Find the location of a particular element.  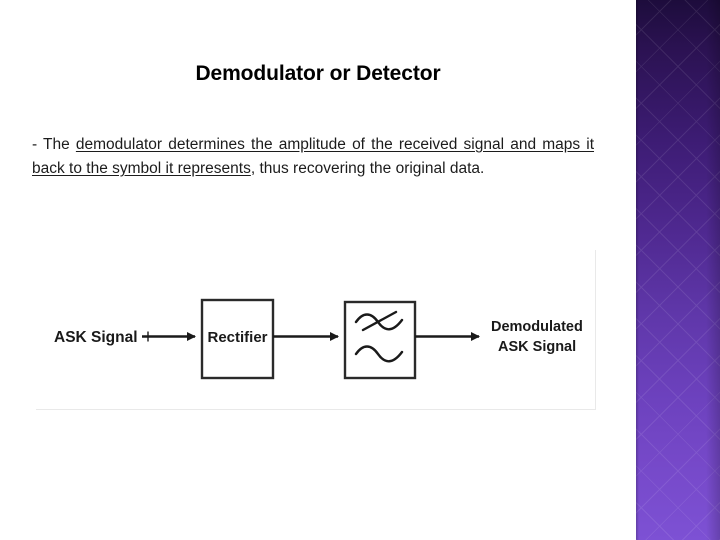

block-rectifier-label: Rectifier is located at coordinates (237, 337).